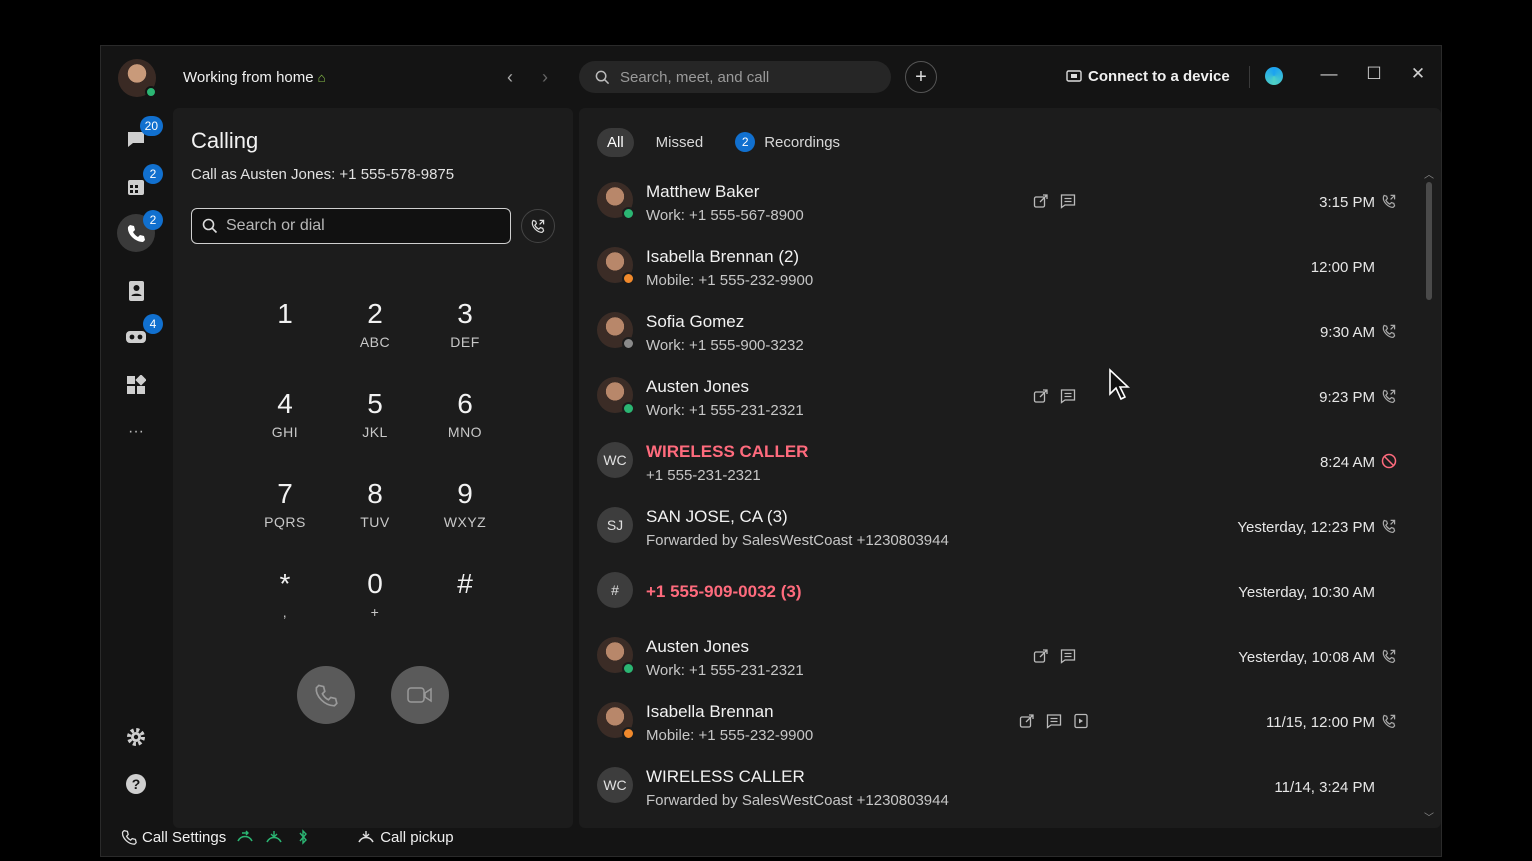 The height and width of the screenshot is (861, 1532). Describe the element at coordinates (420, 695) in the screenshot. I see `video-call-button` at that location.